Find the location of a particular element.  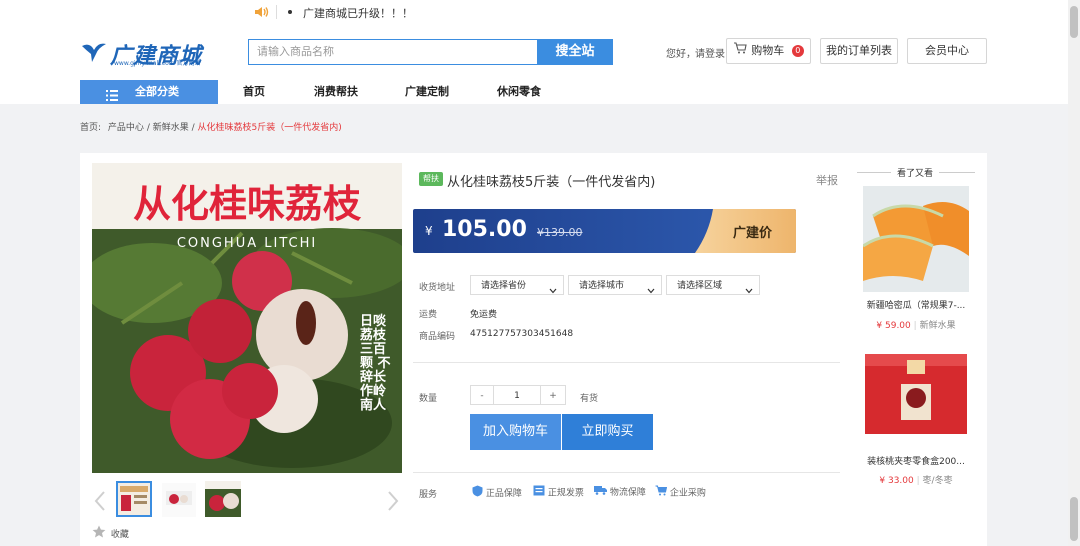

favorite-button: 收藏 is located at coordinates (110, 533).